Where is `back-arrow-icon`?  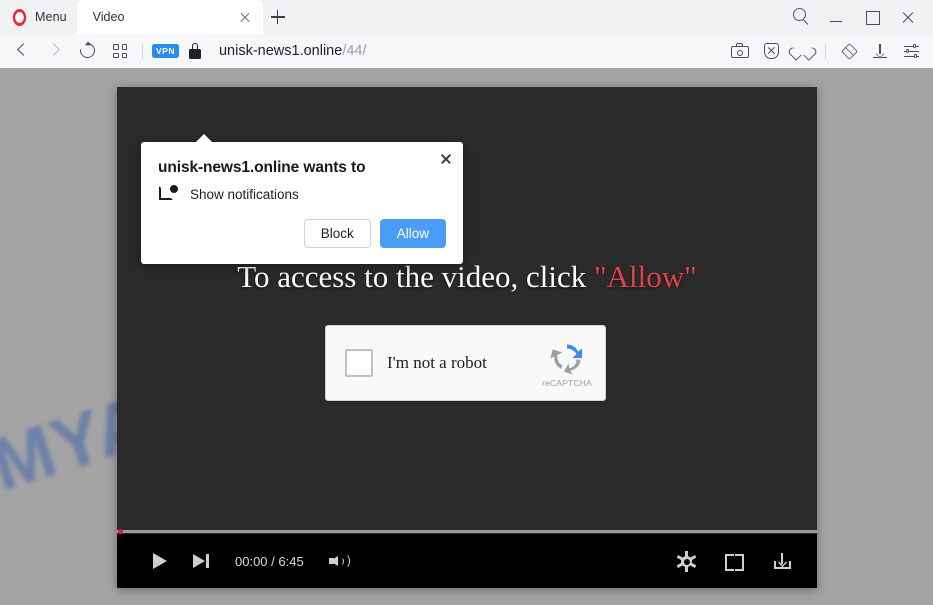
back-arrow-icon is located at coordinates (23, 51).